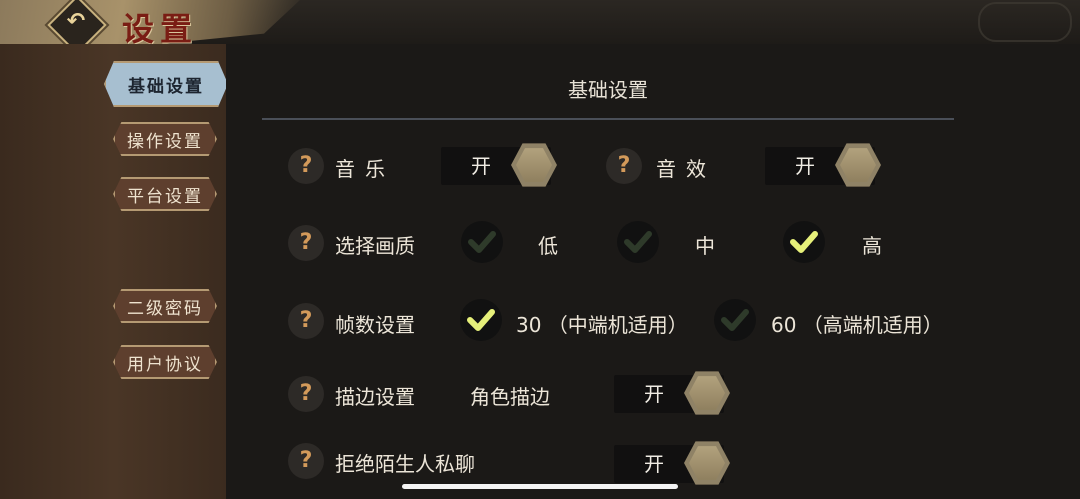  I want to click on quality-high-checkbox, so click(804, 242).